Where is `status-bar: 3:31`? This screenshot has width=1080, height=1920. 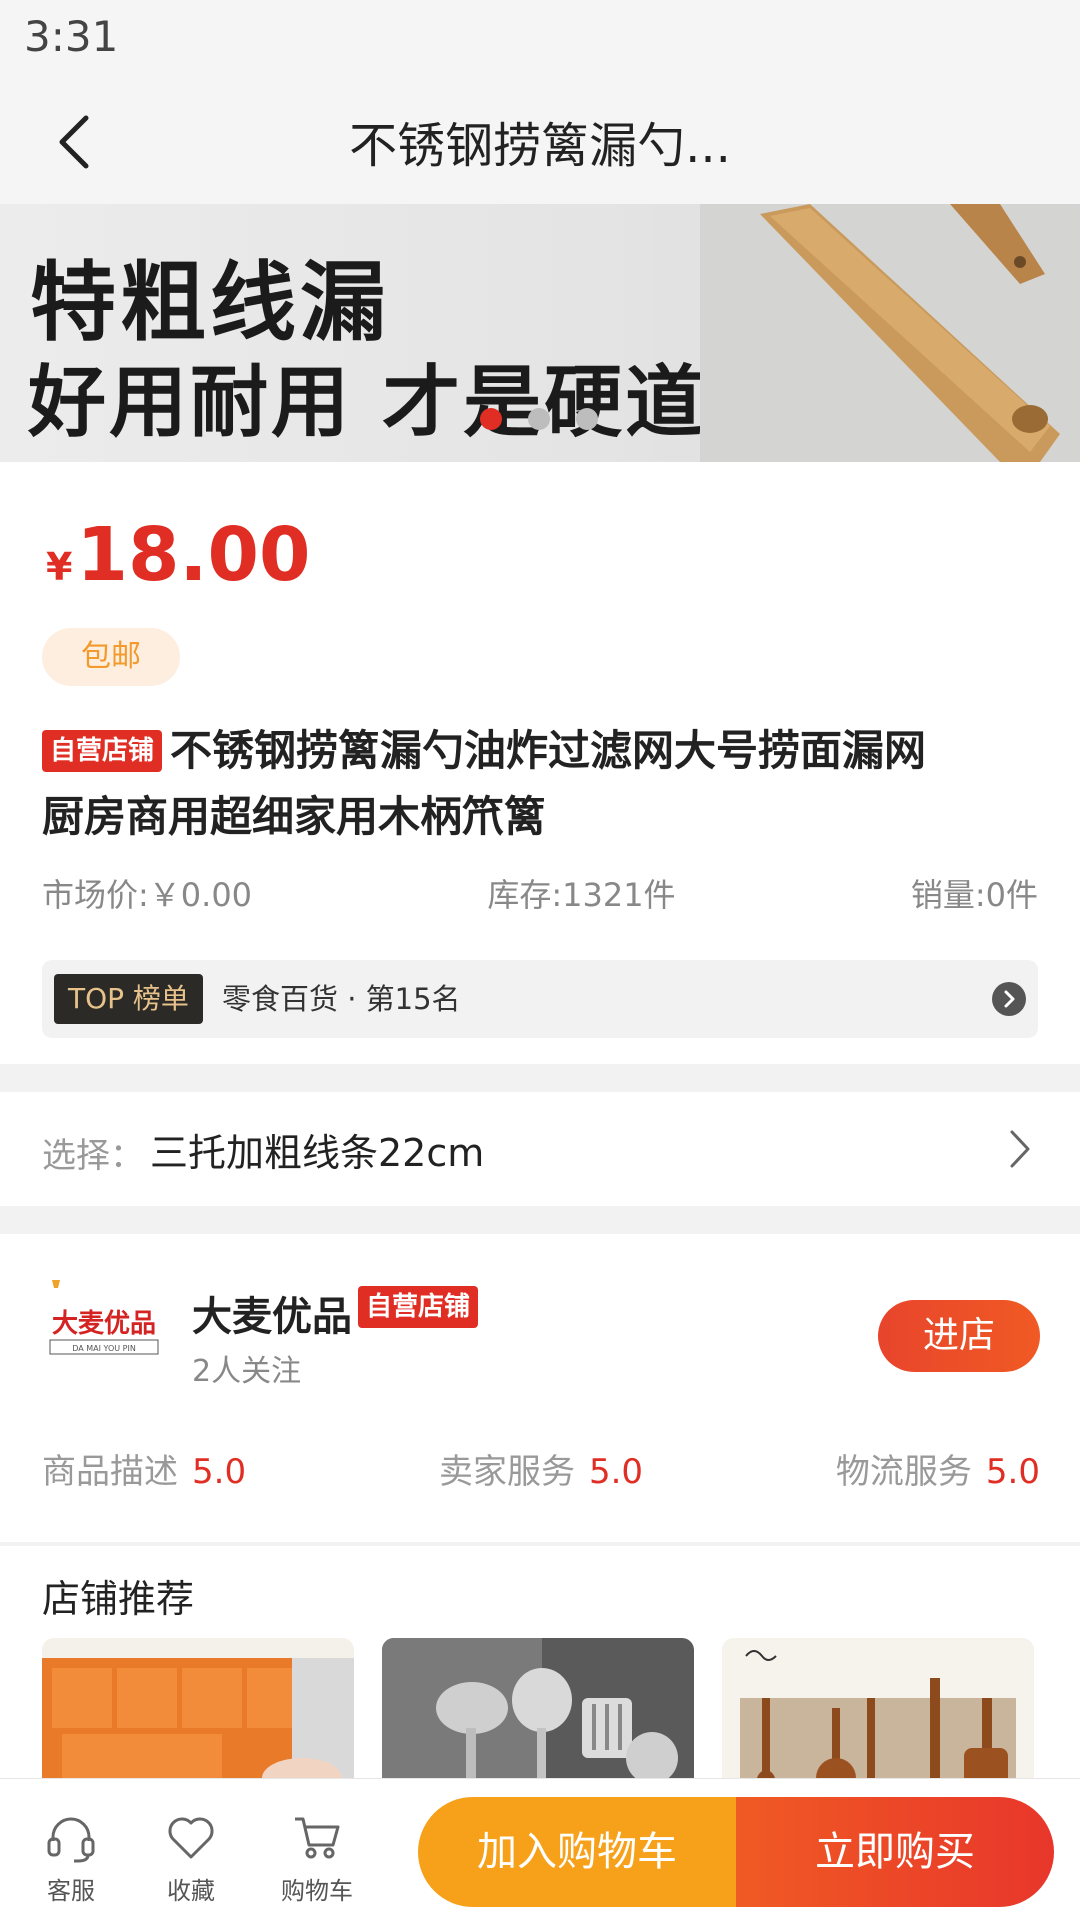 status-bar: 3:31 is located at coordinates (540, 40).